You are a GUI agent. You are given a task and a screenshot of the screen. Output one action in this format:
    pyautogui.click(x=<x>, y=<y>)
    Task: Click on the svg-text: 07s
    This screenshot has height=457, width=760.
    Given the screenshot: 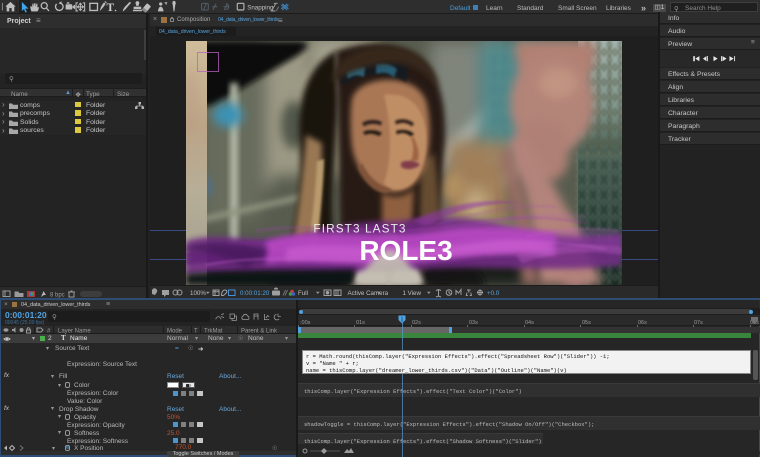 What is the action you would take?
    pyautogui.click(x=698, y=323)
    